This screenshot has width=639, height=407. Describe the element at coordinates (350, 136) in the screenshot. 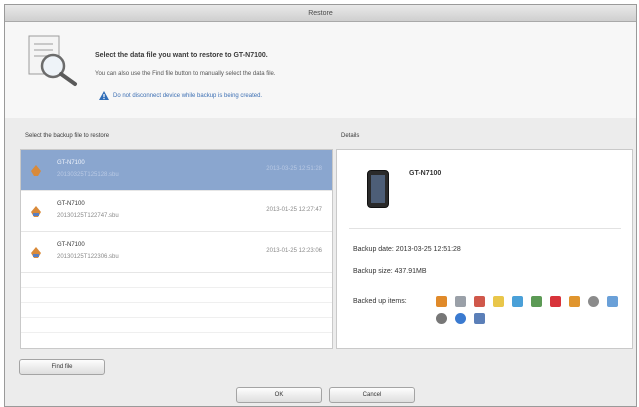

I see `details-label: Details` at that location.